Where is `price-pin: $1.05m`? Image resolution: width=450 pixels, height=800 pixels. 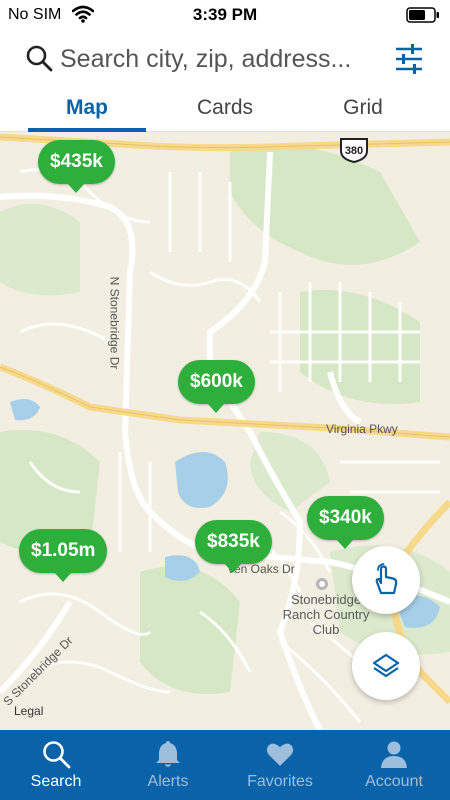
price-pin: $1.05m is located at coordinates (63, 555).